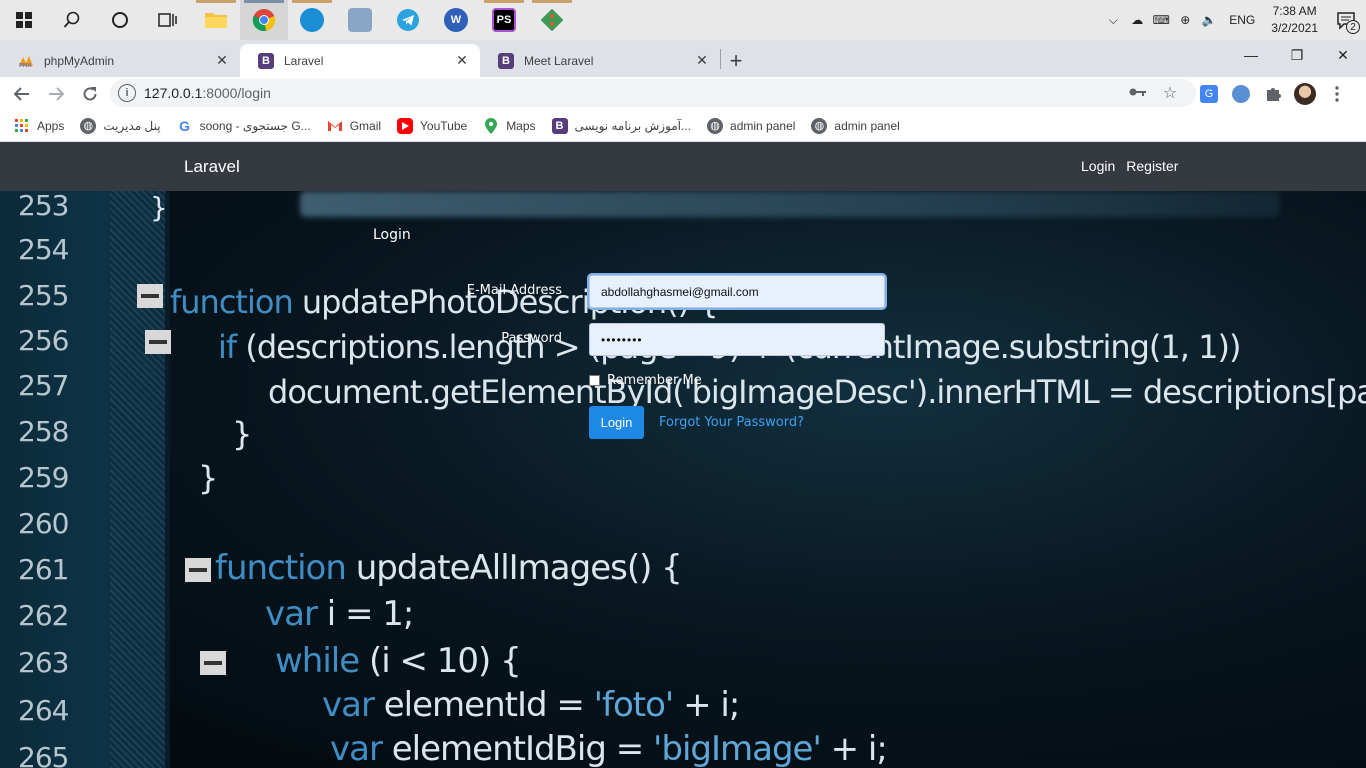 The width and height of the screenshot is (1366, 768). What do you see at coordinates (43, 754) in the screenshot?
I see `line-number: 265` at bounding box center [43, 754].